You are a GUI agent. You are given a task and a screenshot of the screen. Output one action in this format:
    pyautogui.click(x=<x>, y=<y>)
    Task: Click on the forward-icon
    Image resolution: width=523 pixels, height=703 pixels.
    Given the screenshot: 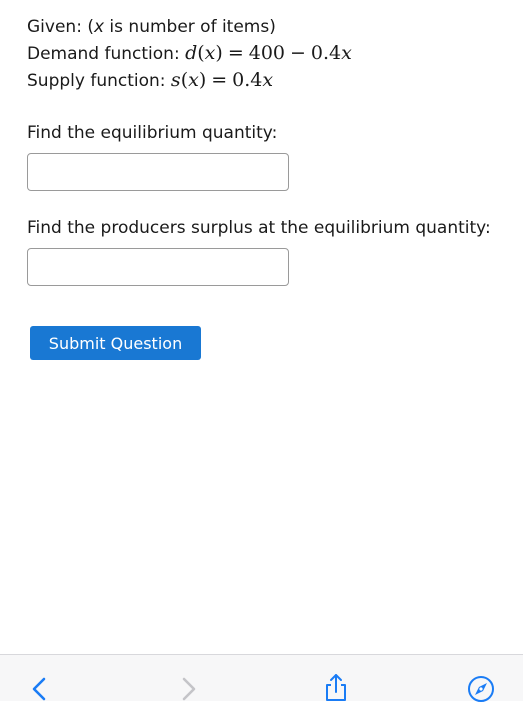 What is the action you would take?
    pyautogui.click(x=189, y=689)
    